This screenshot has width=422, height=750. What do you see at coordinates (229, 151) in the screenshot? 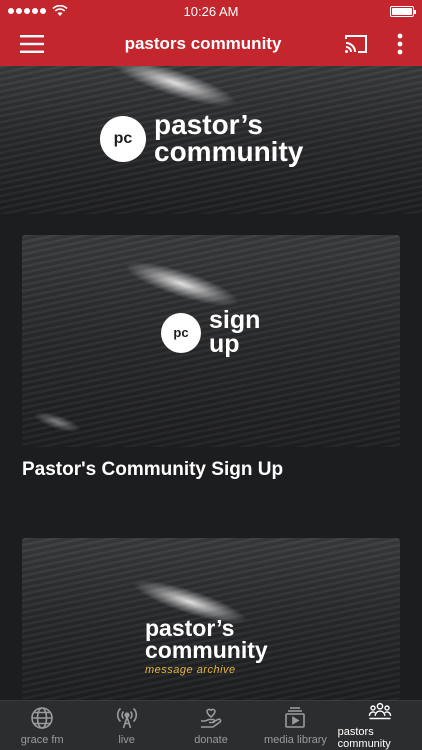
I see `hero-line2: community` at bounding box center [229, 151].